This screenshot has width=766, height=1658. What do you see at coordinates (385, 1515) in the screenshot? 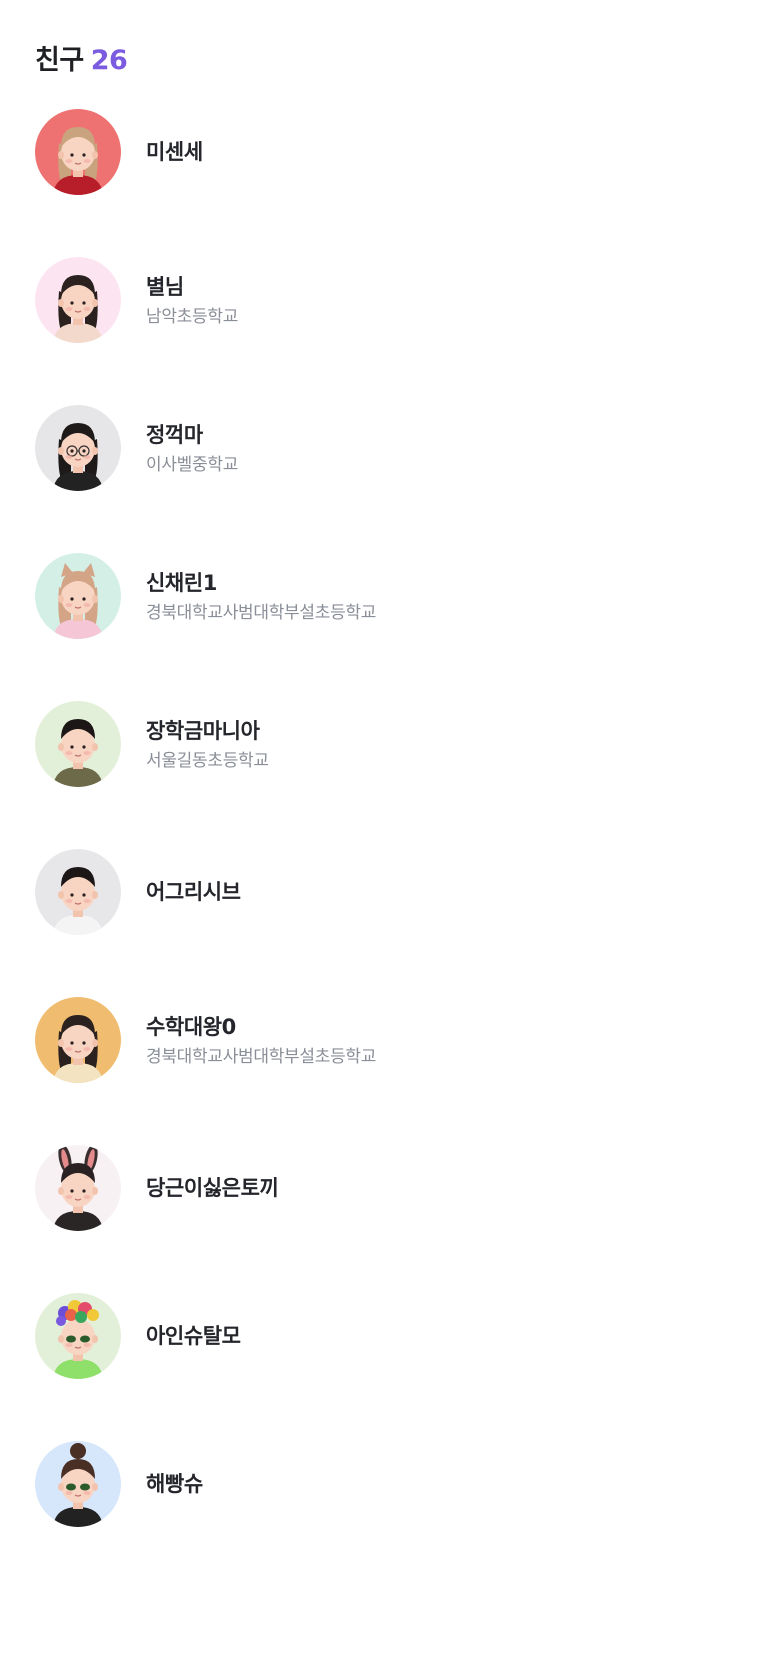
I see `friend-list-item: 해빵슈` at bounding box center [385, 1515].